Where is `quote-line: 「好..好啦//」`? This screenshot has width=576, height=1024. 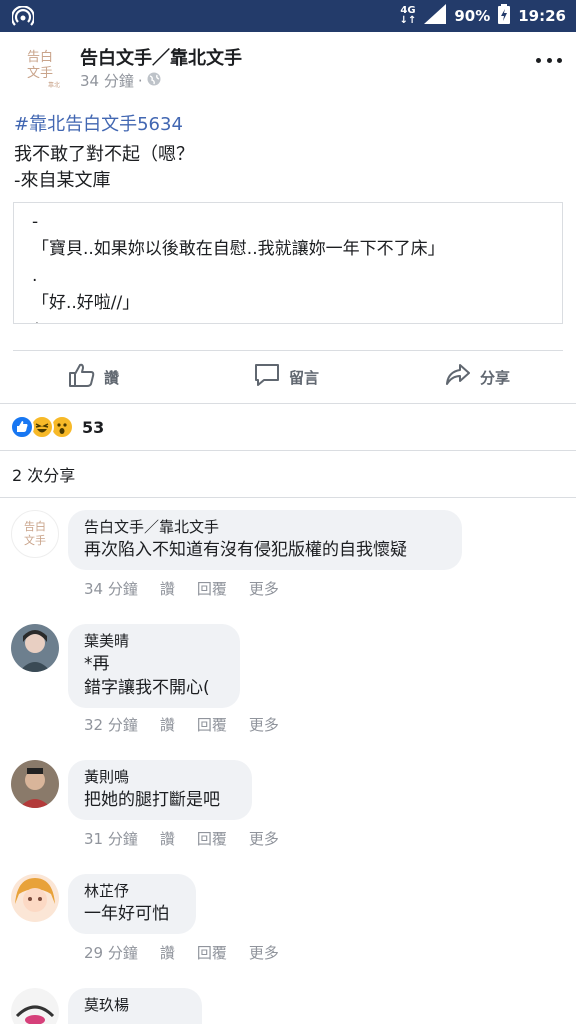 quote-line: 「好..好啦//」 is located at coordinates (86, 303).